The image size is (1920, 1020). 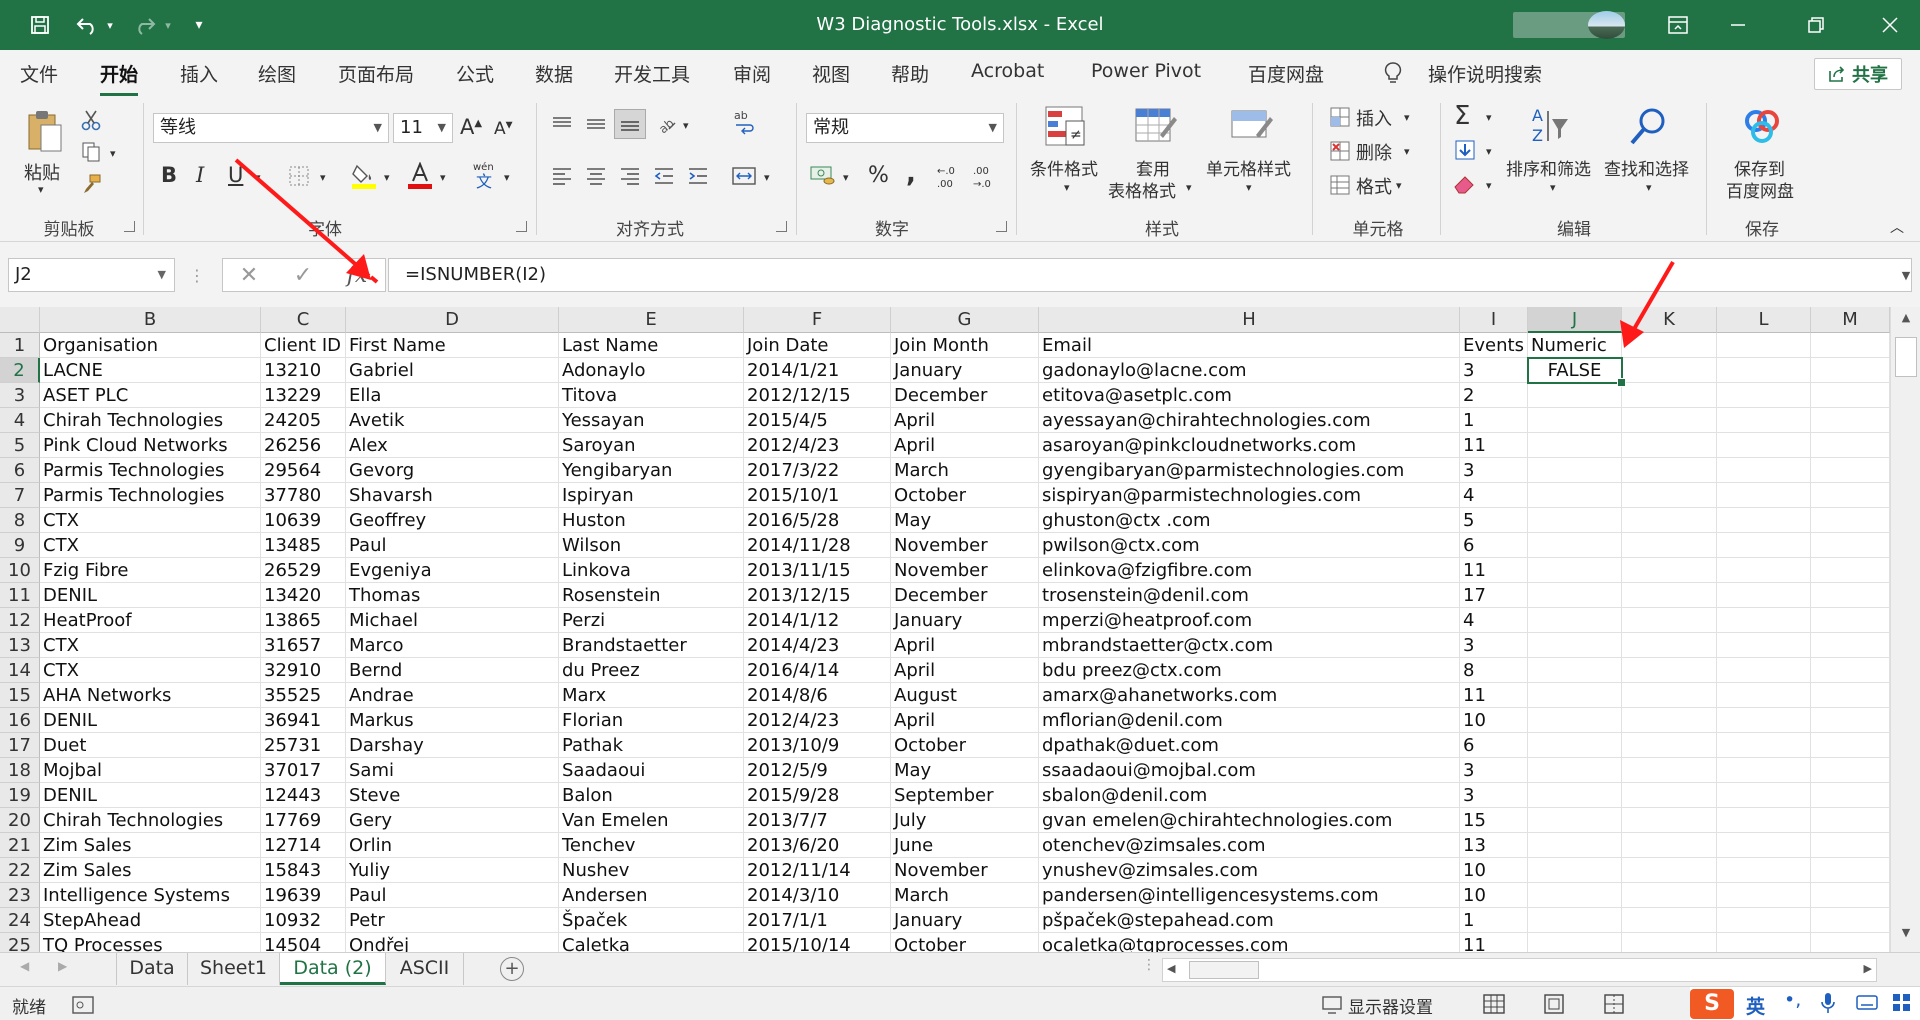 I want to click on next-sheet-icon: ▶, so click(x=62, y=966).